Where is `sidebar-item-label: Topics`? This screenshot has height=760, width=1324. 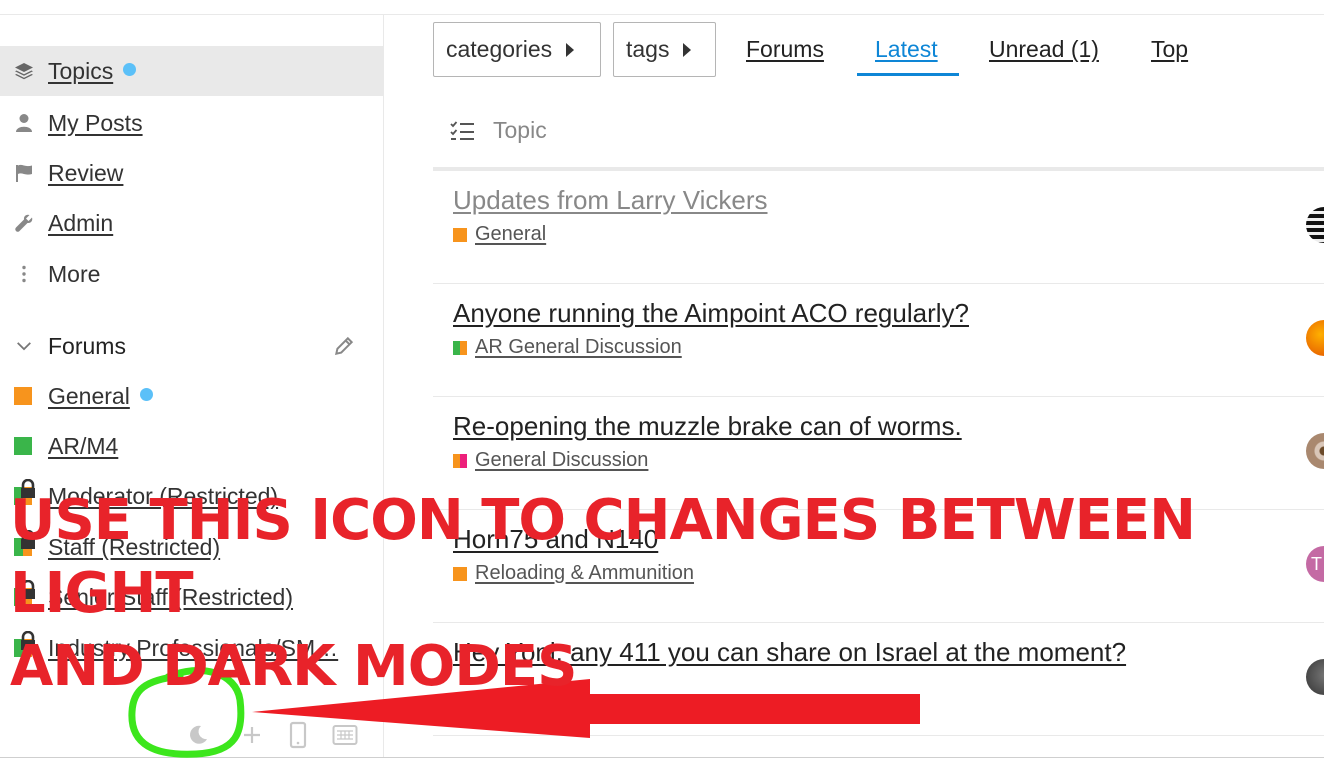 sidebar-item-label: Topics is located at coordinates (81, 70).